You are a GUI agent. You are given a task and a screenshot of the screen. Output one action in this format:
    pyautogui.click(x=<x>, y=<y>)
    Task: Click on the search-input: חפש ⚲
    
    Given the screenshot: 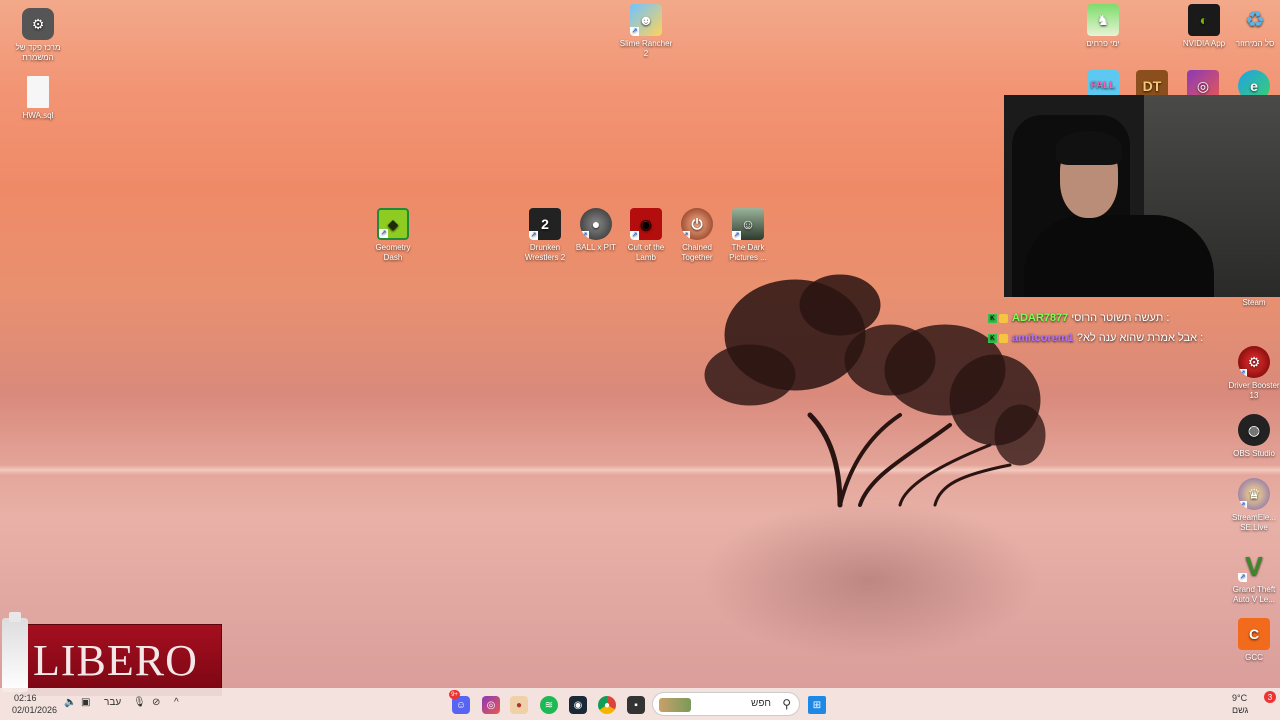 What is the action you would take?
    pyautogui.click(x=726, y=704)
    